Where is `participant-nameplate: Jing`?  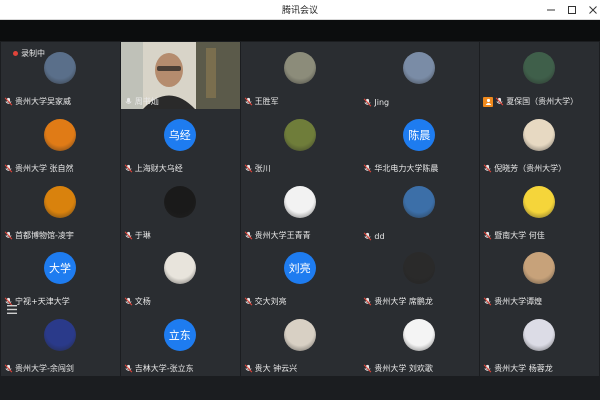 participant-nameplate: Jing is located at coordinates (376, 102).